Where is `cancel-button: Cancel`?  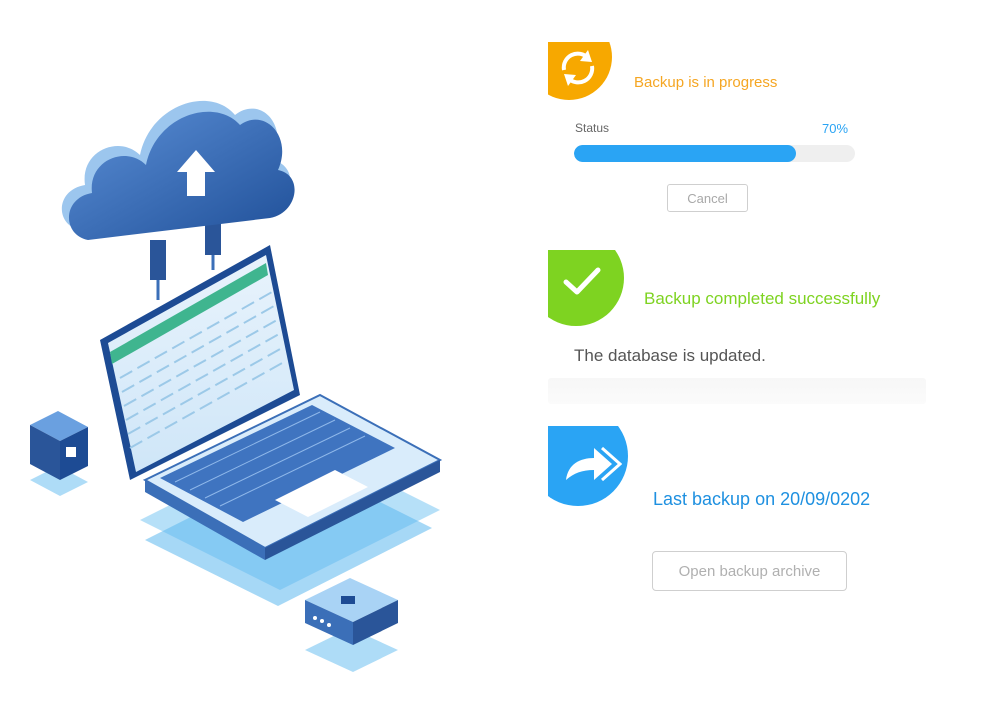
cancel-button: Cancel is located at coordinates (707, 198).